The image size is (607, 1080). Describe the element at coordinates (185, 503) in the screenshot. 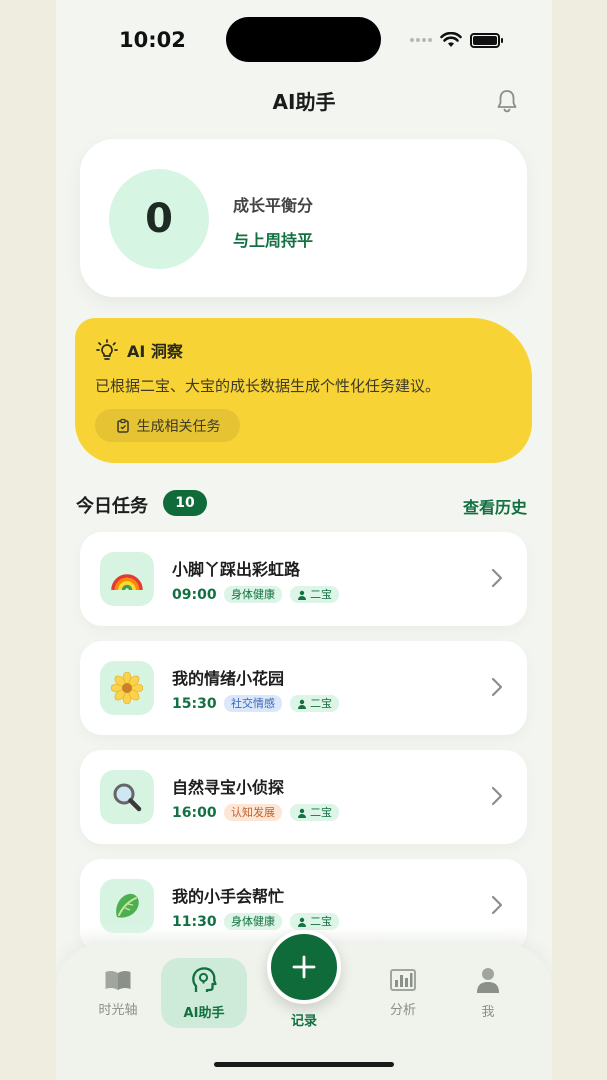

I see `tasks-count-badge: 10` at that location.